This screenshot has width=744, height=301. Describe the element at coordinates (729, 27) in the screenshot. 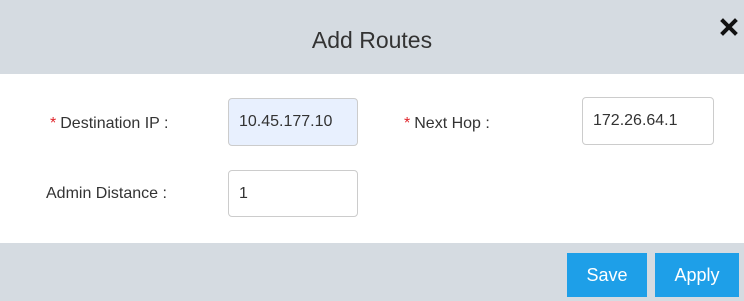

I see `close-icon` at that location.